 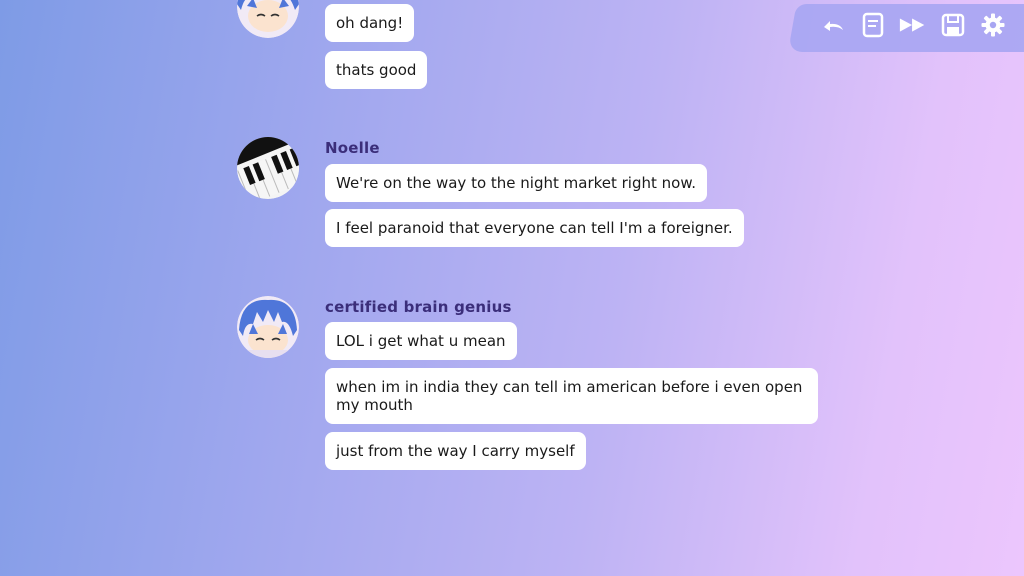 What do you see at coordinates (352, 148) in the screenshot?
I see `sender-name: Noelle` at bounding box center [352, 148].